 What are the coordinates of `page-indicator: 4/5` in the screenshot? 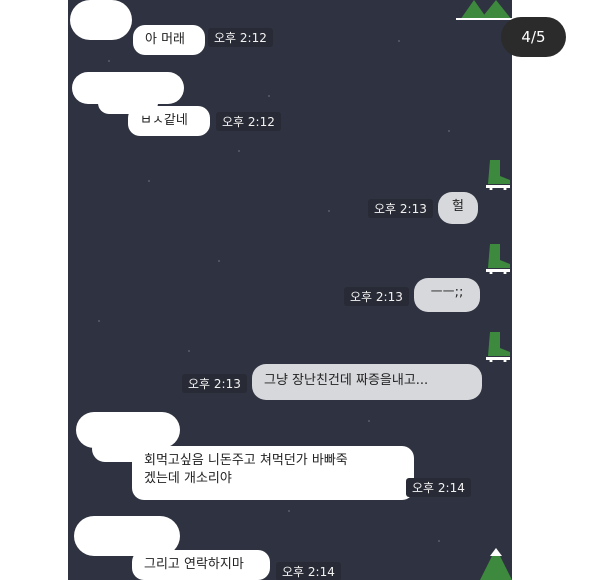 It's located at (533, 37).